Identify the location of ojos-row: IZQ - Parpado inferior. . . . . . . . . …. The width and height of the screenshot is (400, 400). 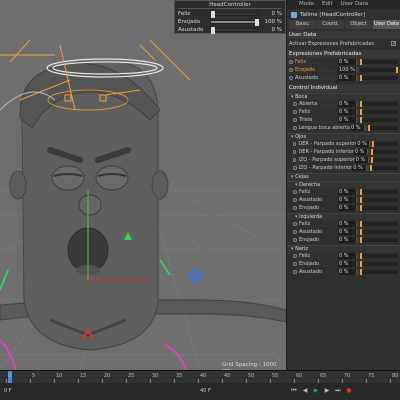
(343, 168).